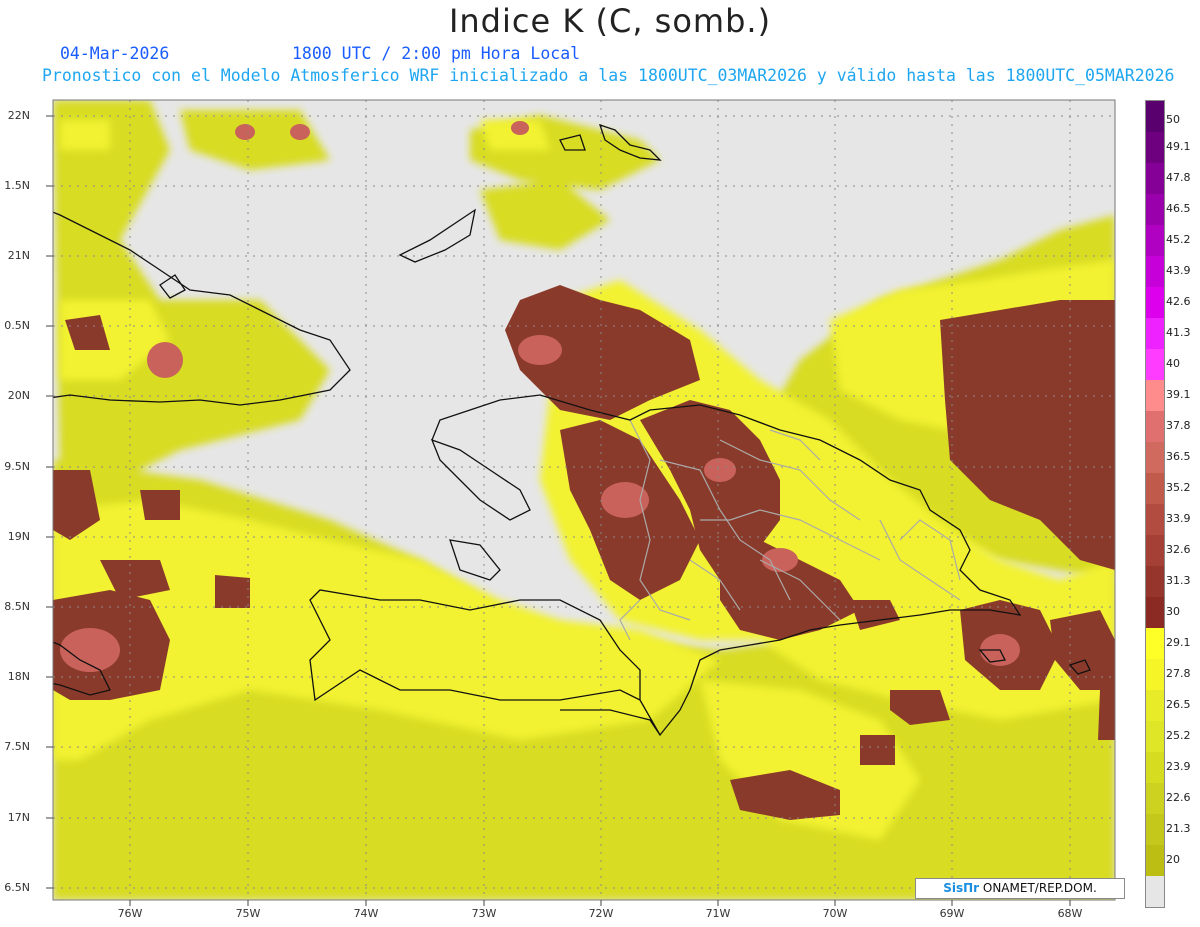 This screenshot has height=927, width=1200. Describe the element at coordinates (835, 913) in the screenshot. I see `lon-label: 70W` at that location.